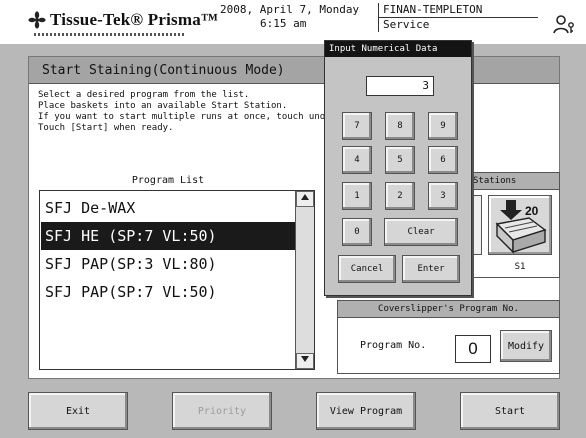 The image size is (586, 438). I want to click on brand-logo: Tissue-Tek® Prisma™, so click(123, 22).